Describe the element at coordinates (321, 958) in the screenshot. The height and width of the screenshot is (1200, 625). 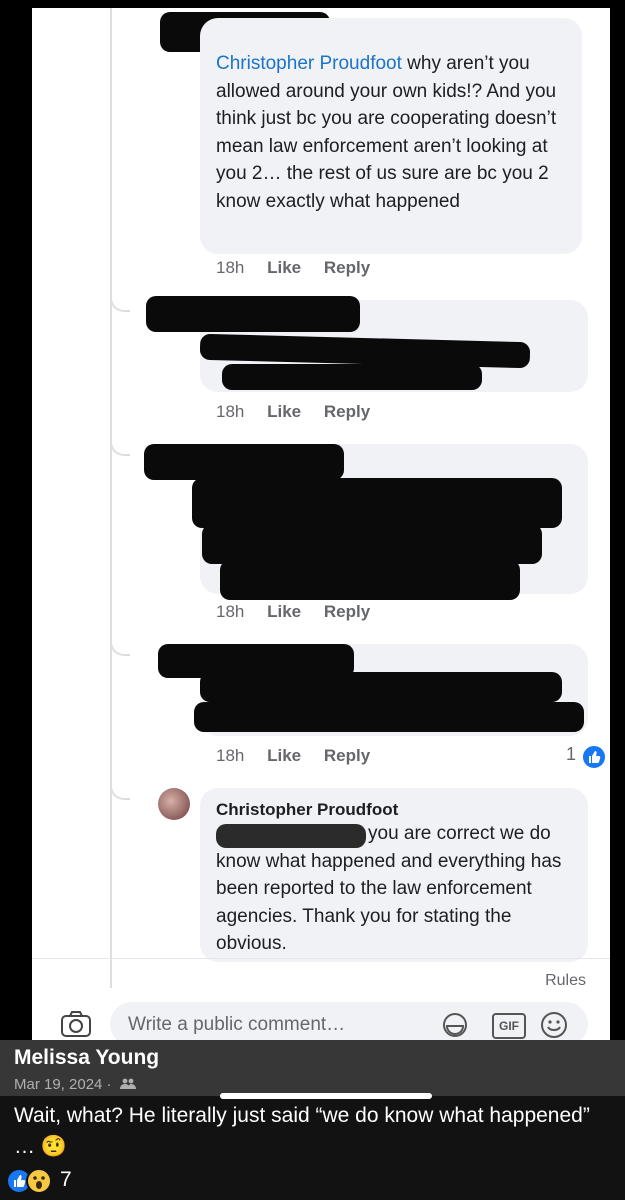
I see `divider` at that location.